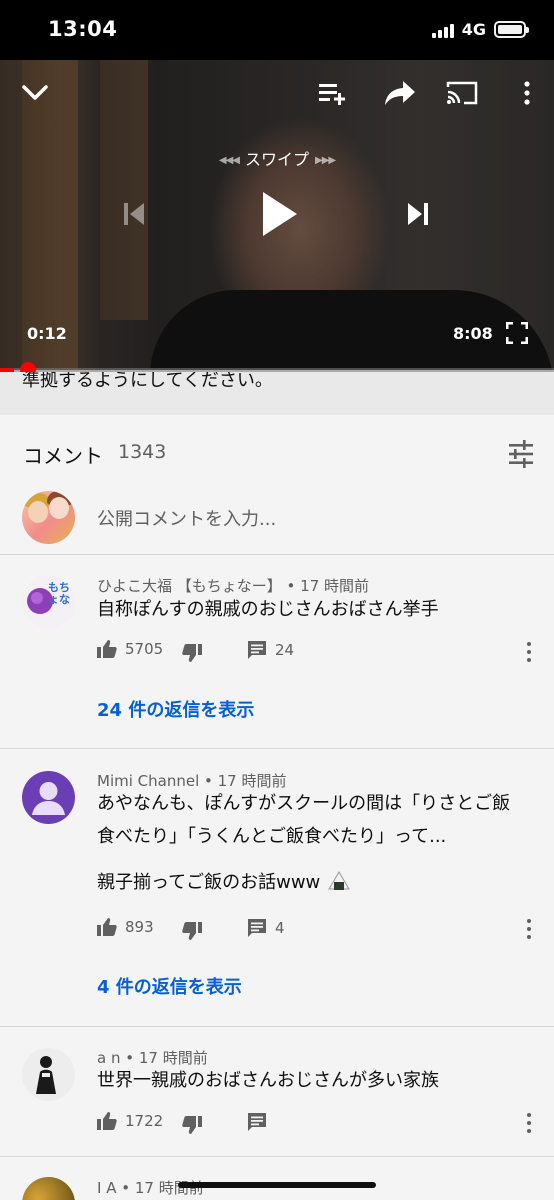 The image size is (554, 1200). What do you see at coordinates (169, 986) in the screenshot?
I see `view-replies-link: 4 件の返信を表示` at bounding box center [169, 986].